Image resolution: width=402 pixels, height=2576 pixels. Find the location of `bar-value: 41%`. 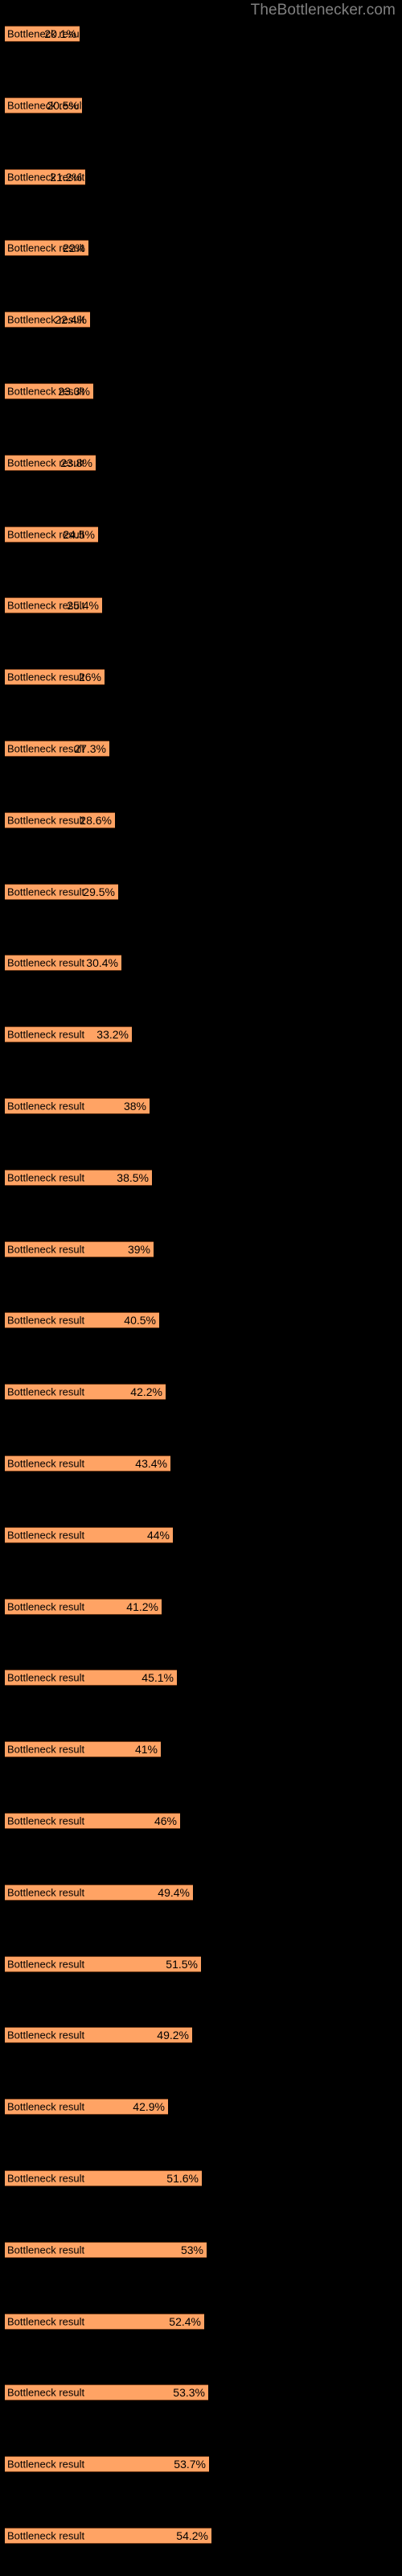

bar-value: 41% is located at coordinates (146, 1749).